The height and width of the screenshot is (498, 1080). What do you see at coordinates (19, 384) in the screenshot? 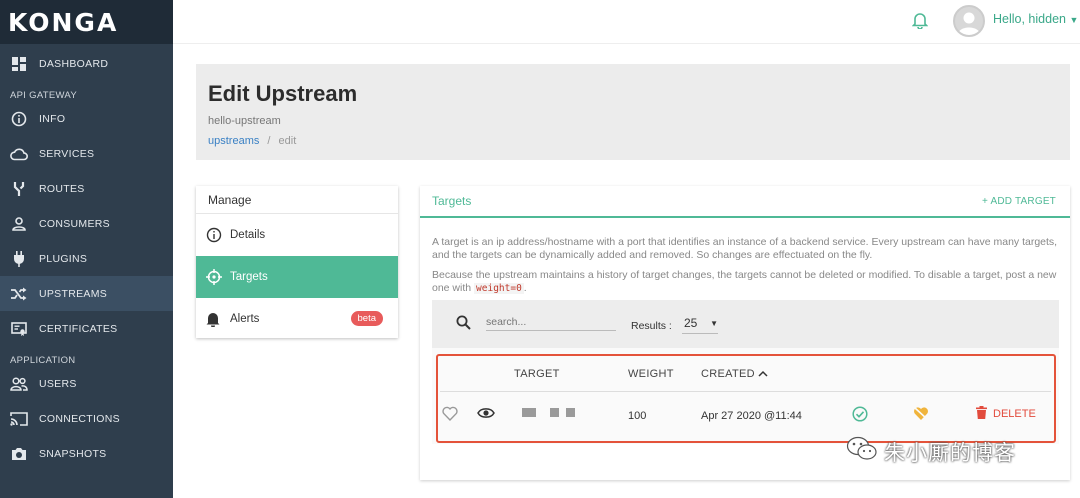
I see `users-icon` at bounding box center [19, 384].